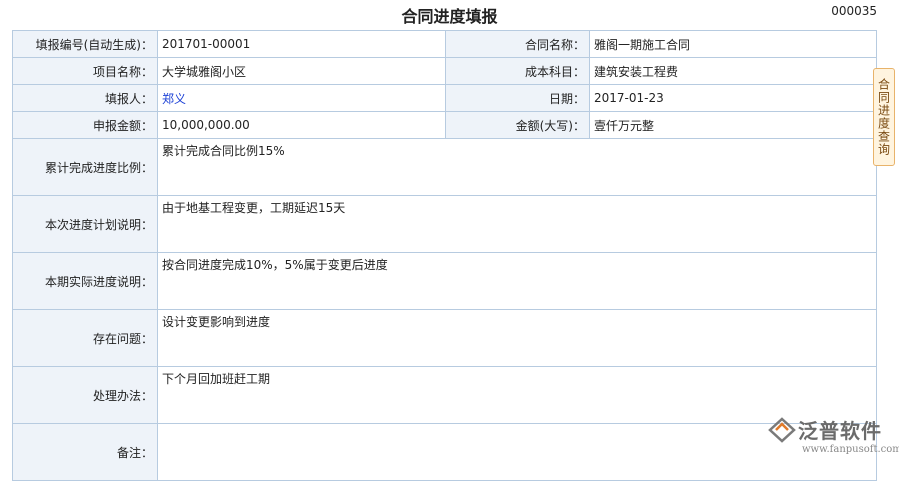 The height and width of the screenshot is (481, 899). I want to click on reporter-label: 填报人：, so click(85, 98).